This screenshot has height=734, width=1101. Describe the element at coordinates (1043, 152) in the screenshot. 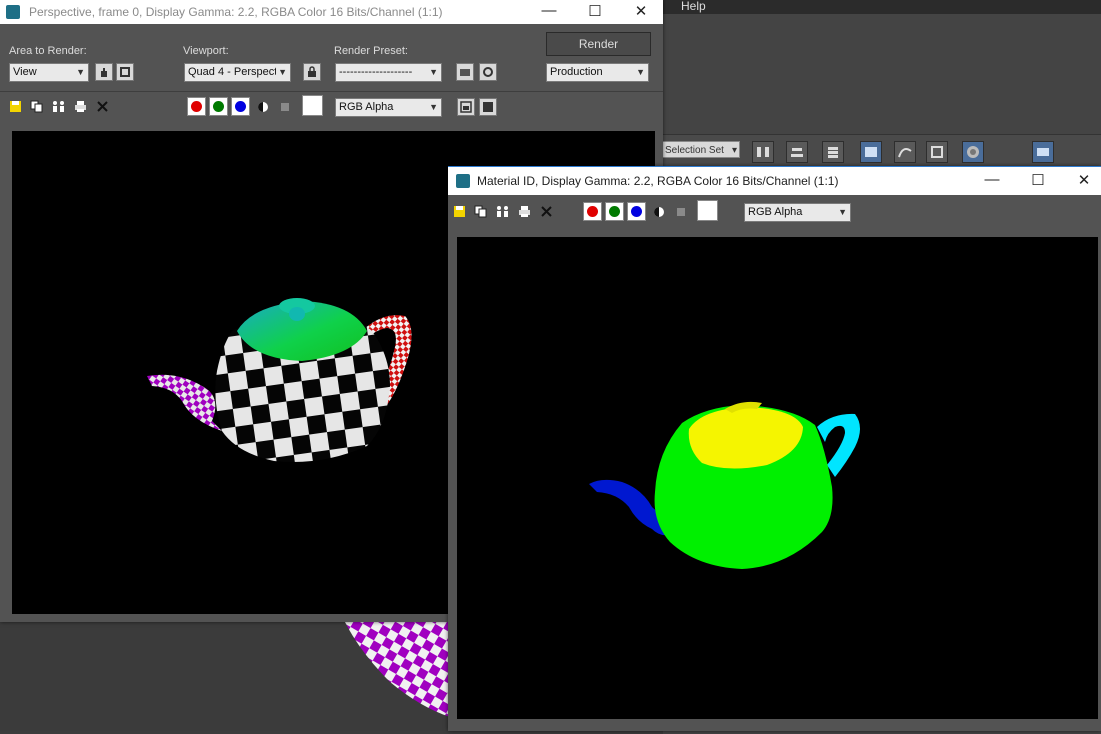

I see `render-setup-icon` at that location.